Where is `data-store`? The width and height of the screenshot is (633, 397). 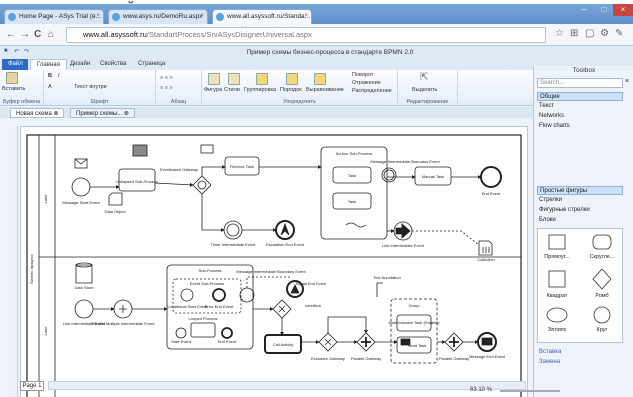
data-store is located at coordinates (84, 274).